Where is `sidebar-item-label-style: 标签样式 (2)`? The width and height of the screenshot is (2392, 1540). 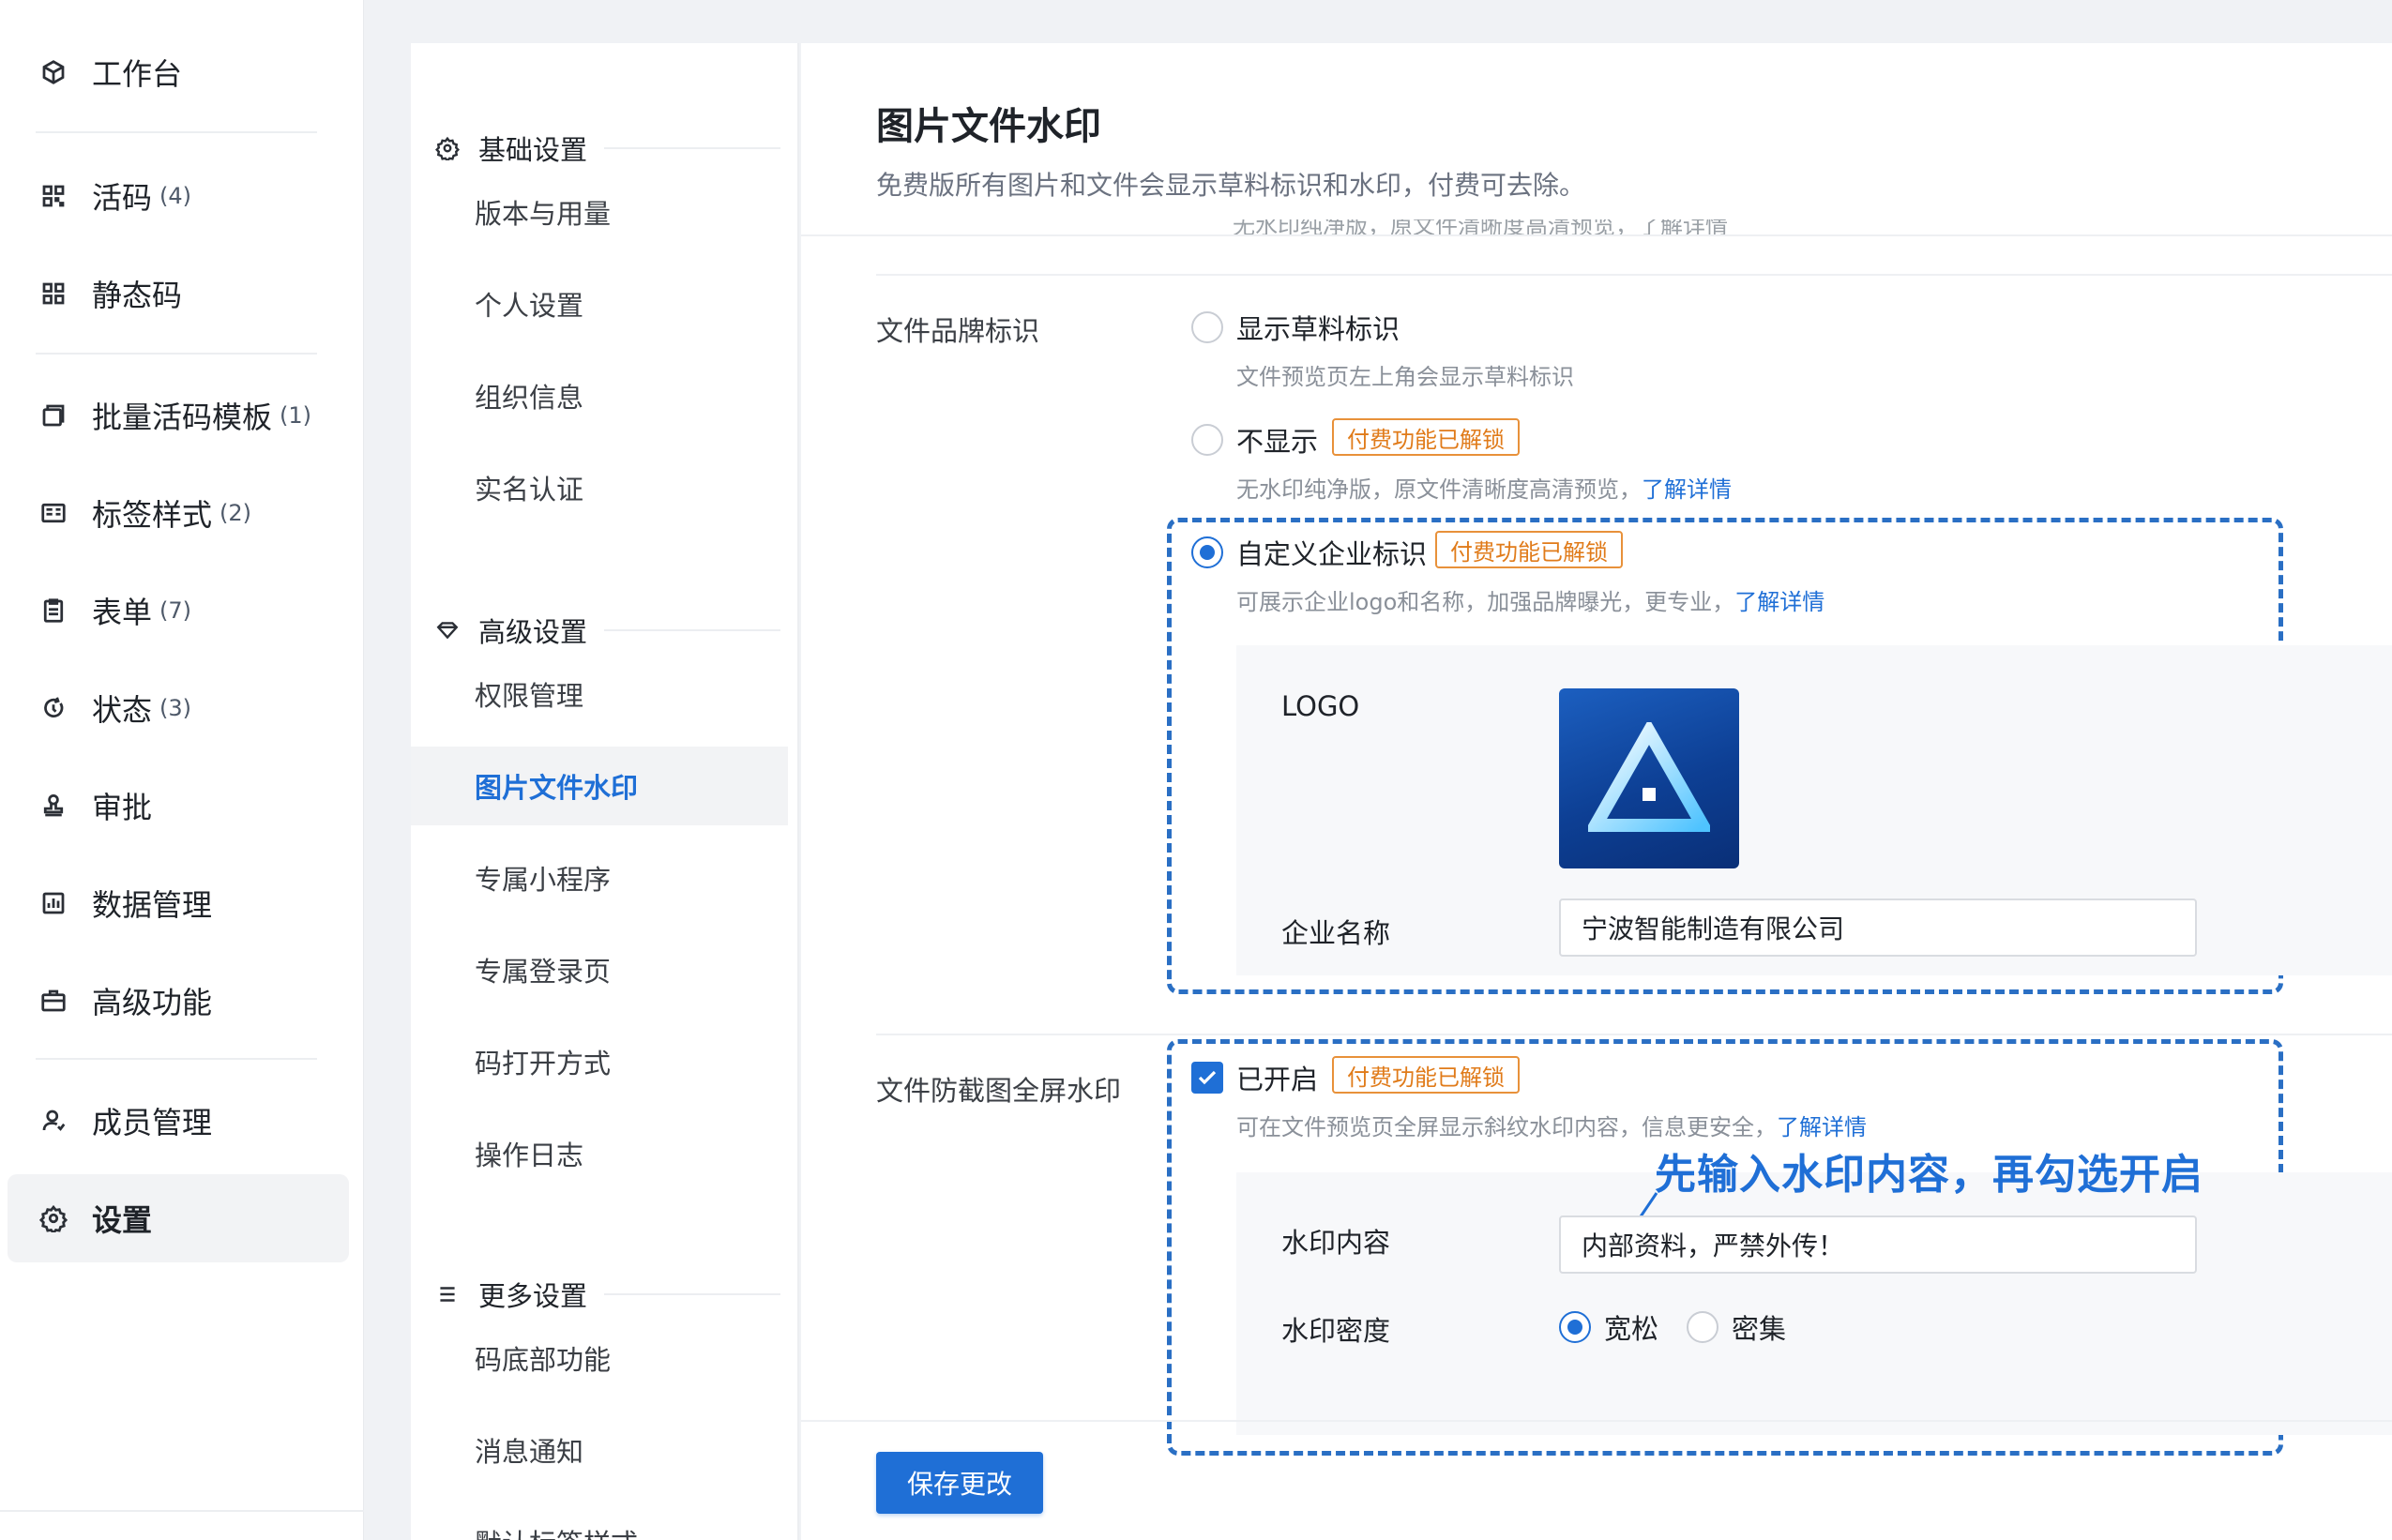
sidebar-item-label-style: 标签样式 (2) is located at coordinates (178, 513).